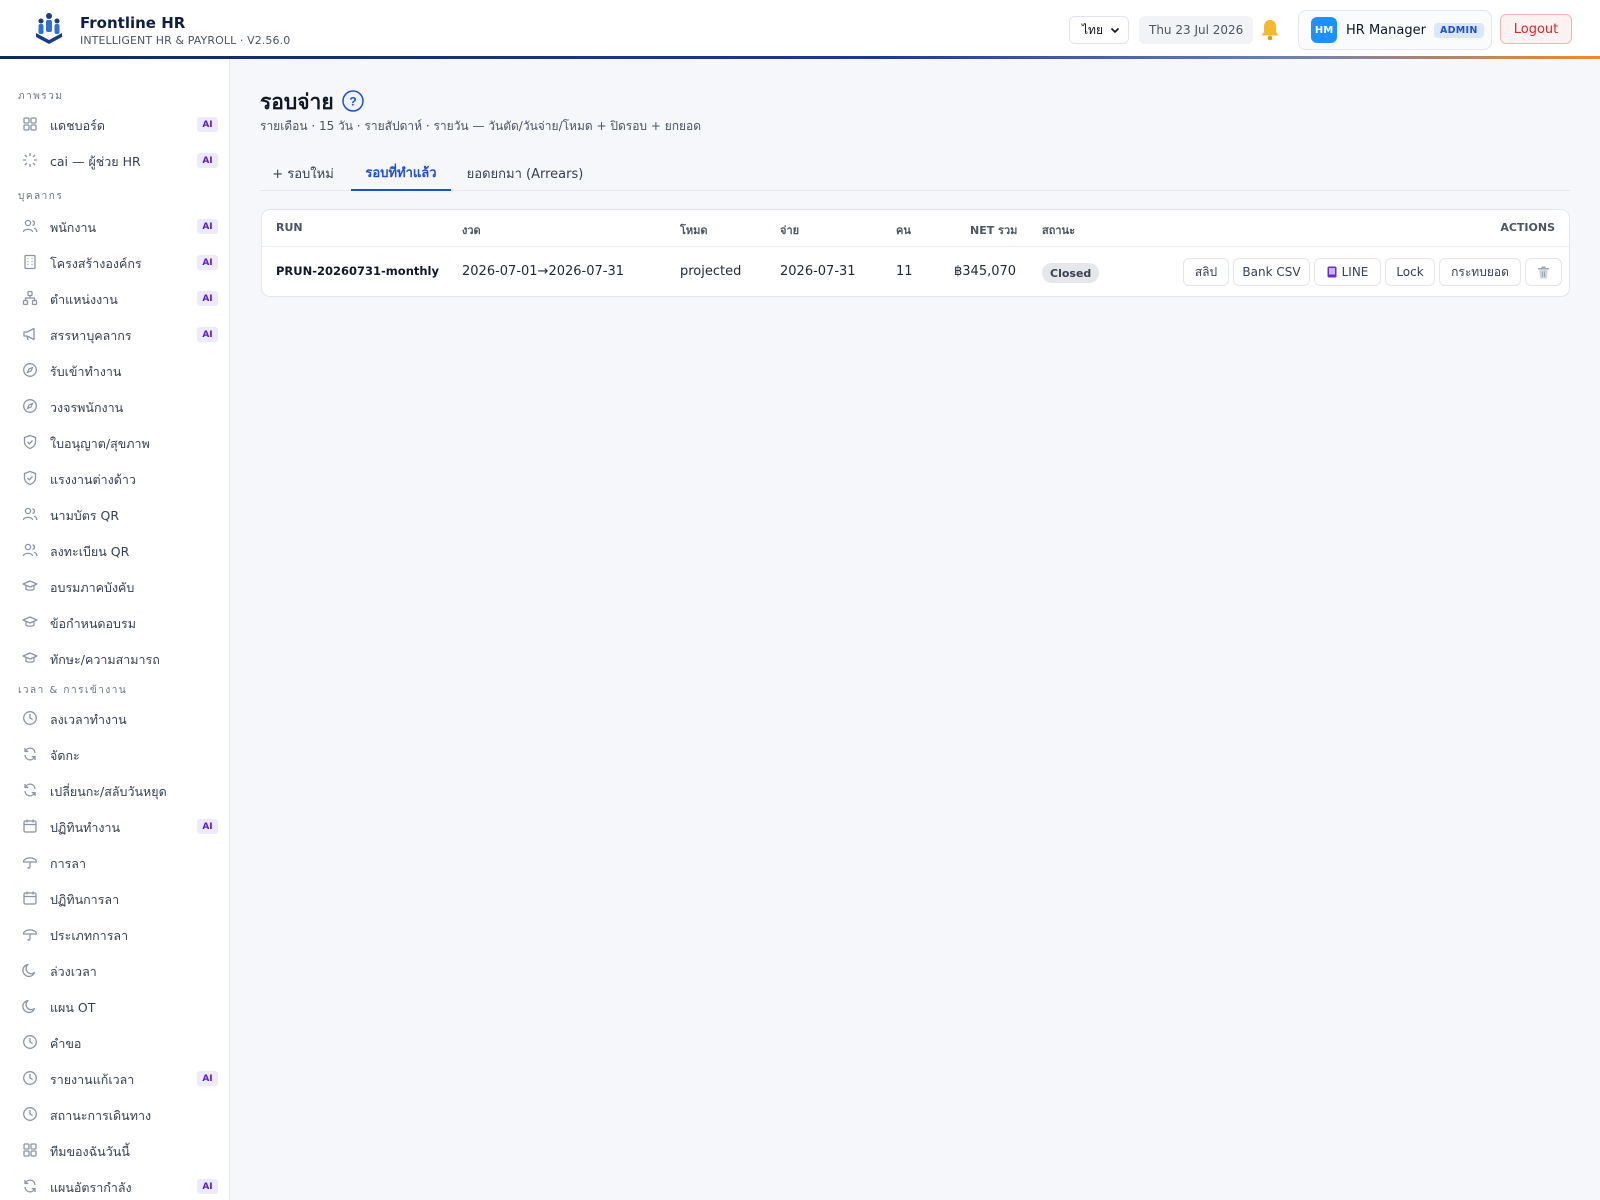 The height and width of the screenshot is (1200, 1600). I want to click on sidebar-item-17: จัดกะ, so click(114, 754).